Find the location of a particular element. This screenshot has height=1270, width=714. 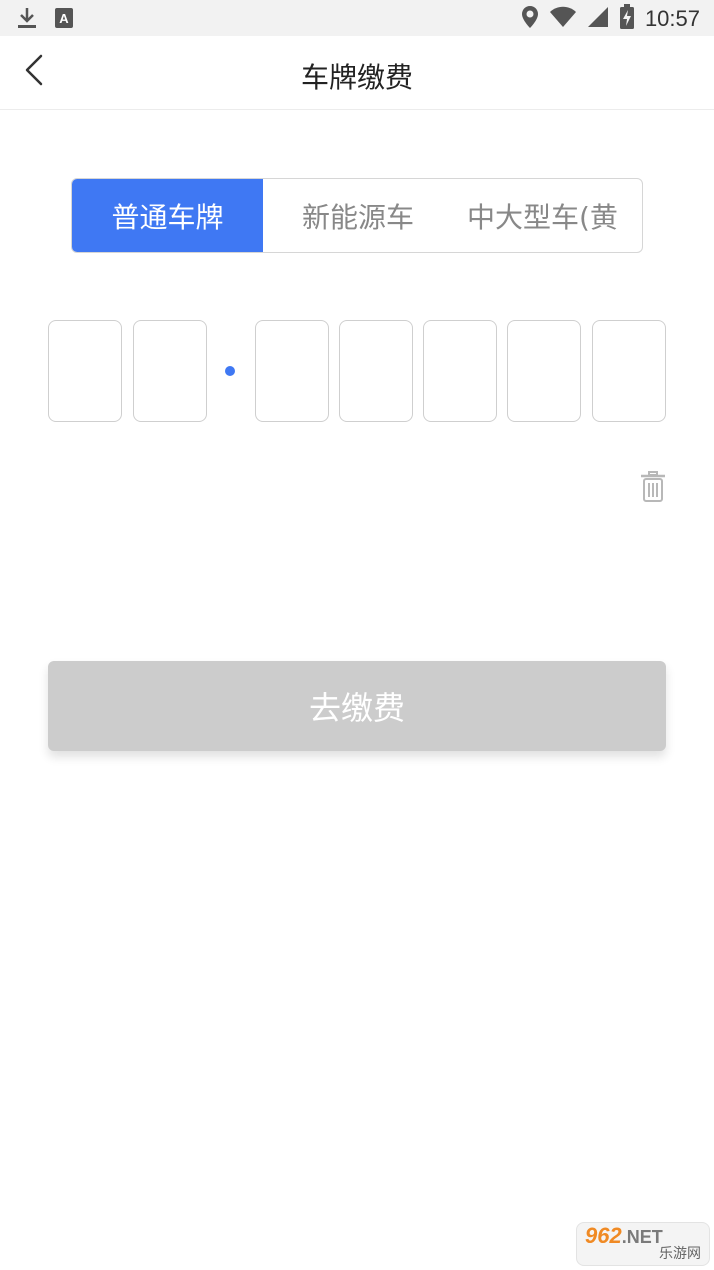

nav-bar: 车牌缴费 is located at coordinates (357, 73).